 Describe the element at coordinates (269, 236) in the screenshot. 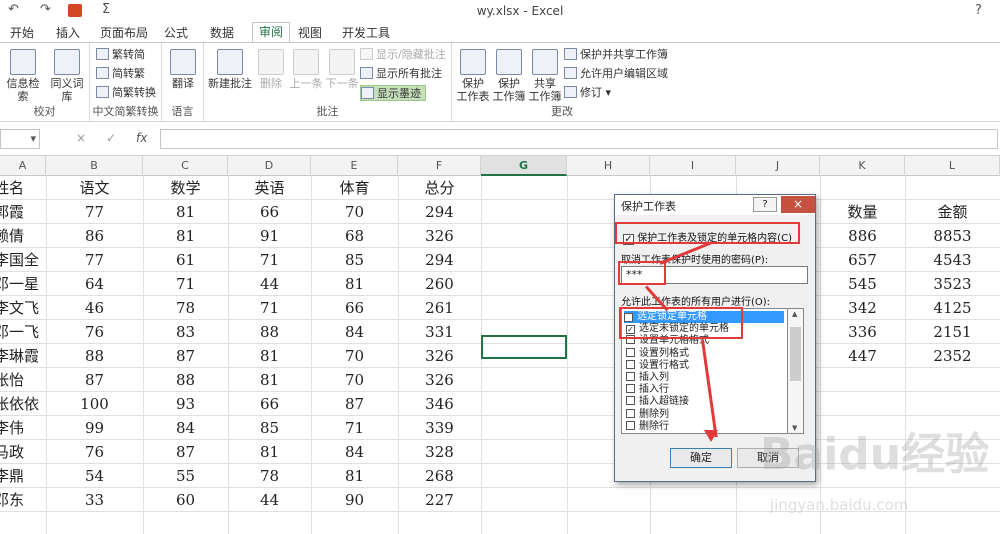

I see `data-cell: 91` at that location.